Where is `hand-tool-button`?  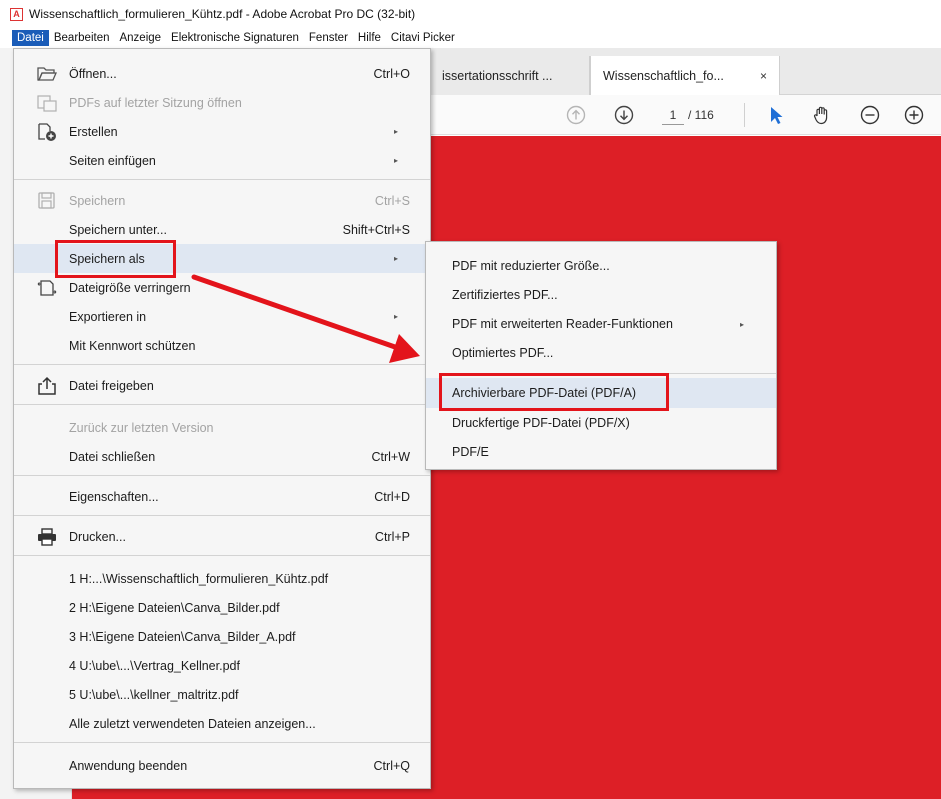 hand-tool-button is located at coordinates (822, 115).